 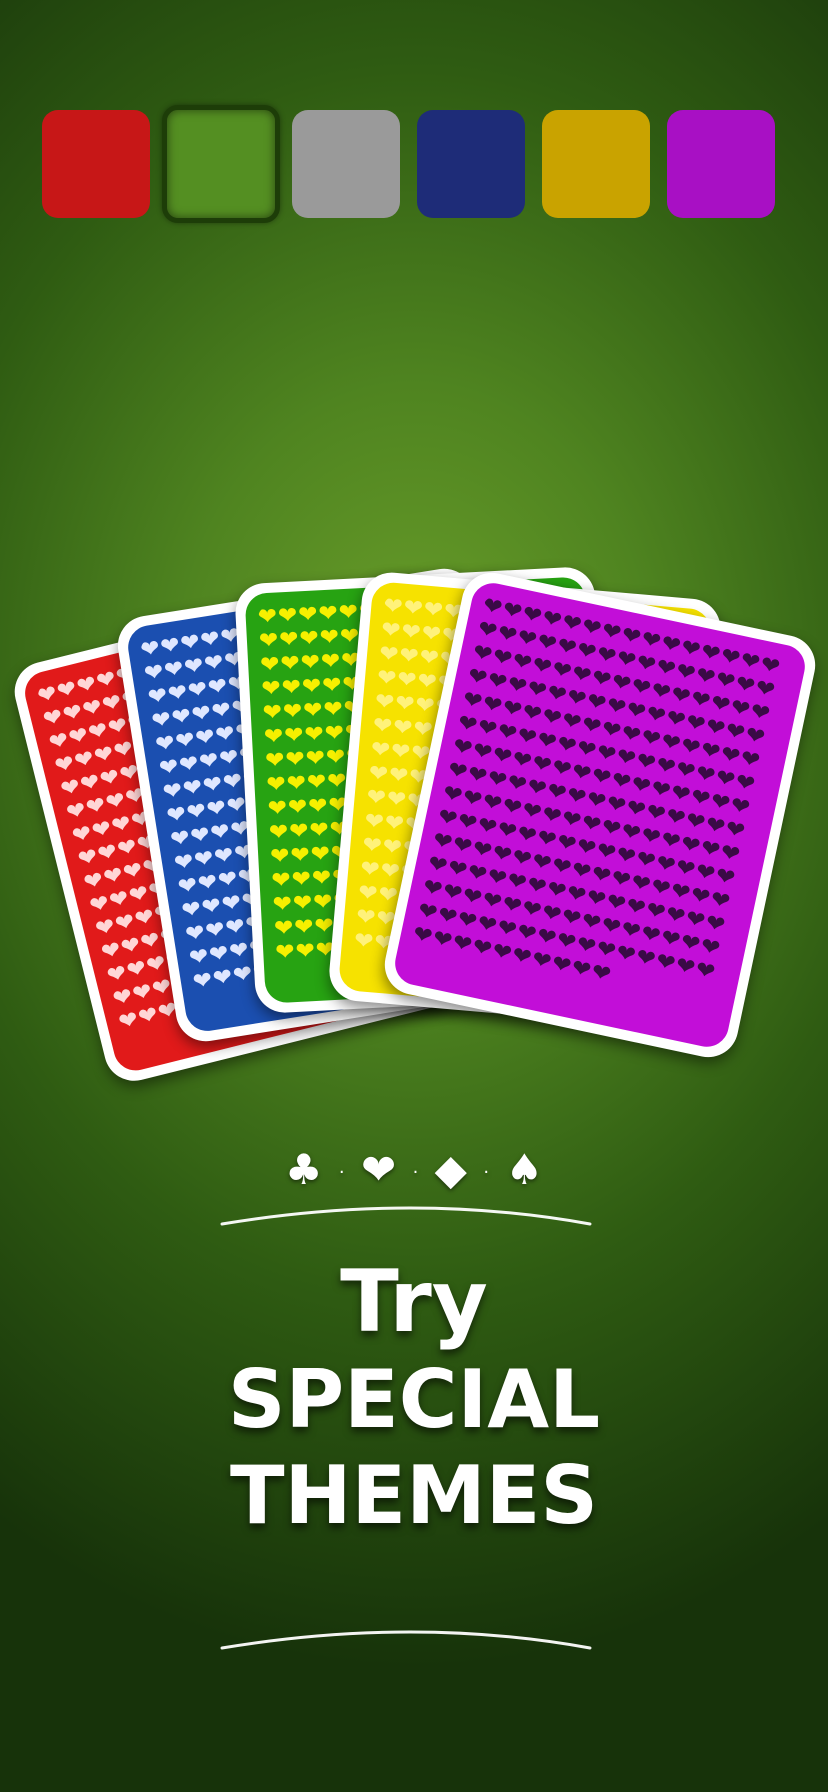 I want to click on title-line-1: Try, so click(x=414, y=1302).